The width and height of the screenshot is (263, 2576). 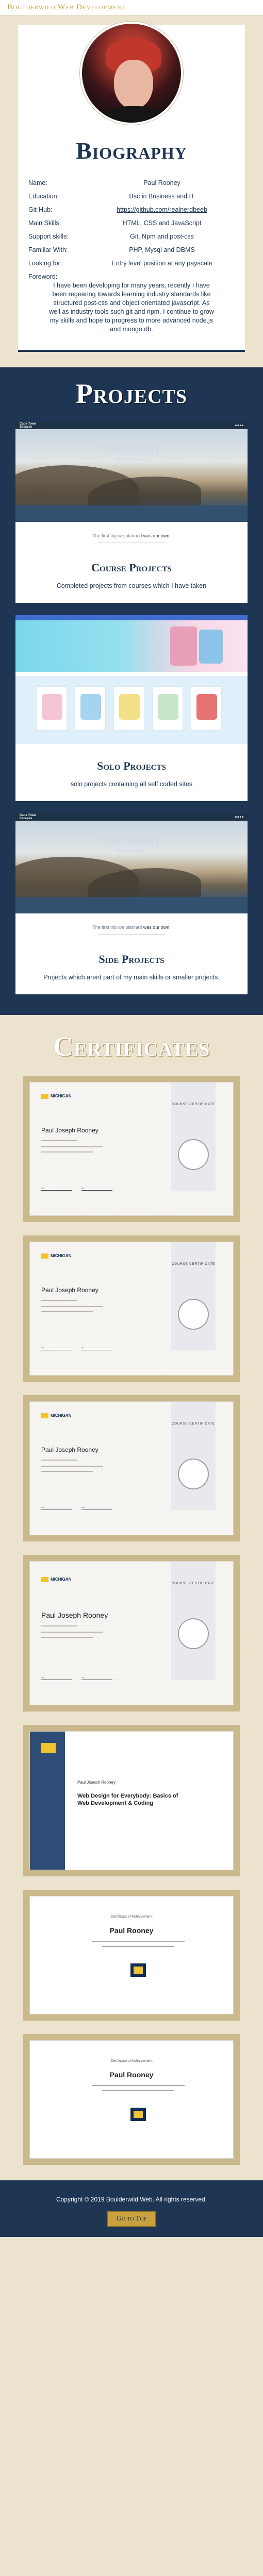 I want to click on certificates-title: Certificates, so click(x=131, y=1046).